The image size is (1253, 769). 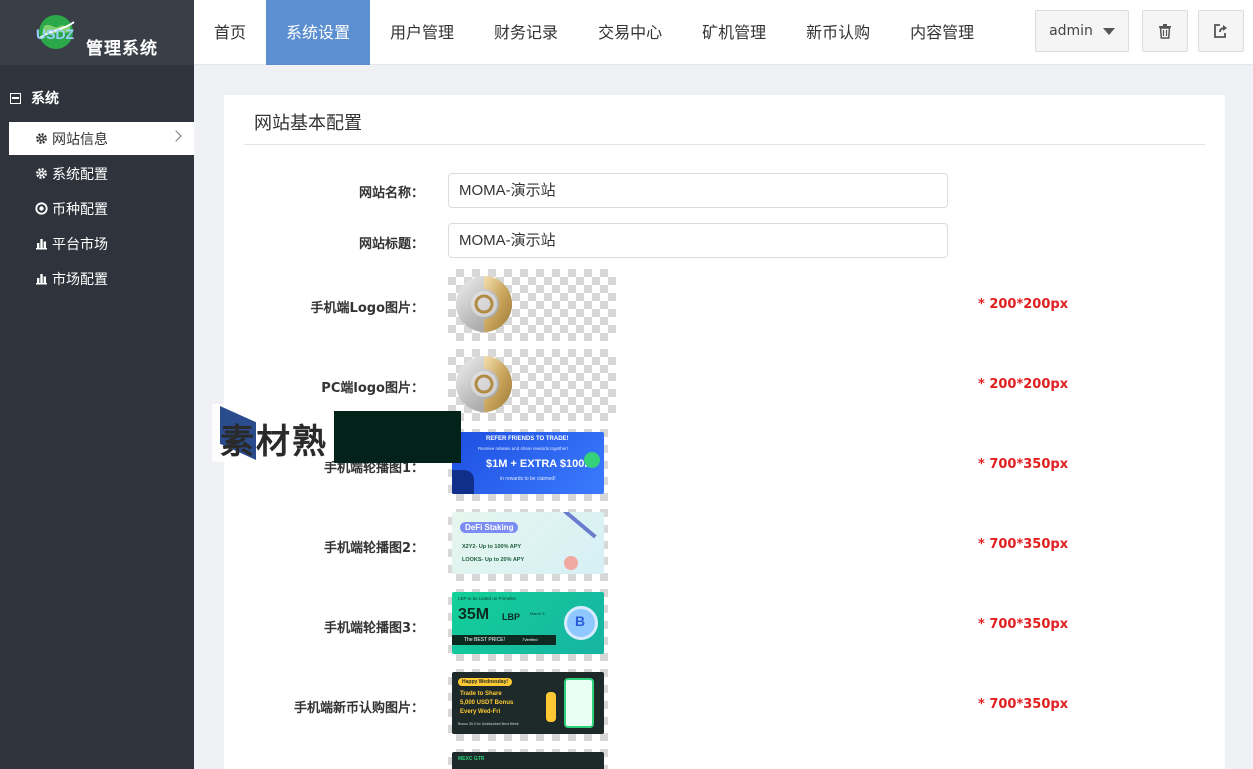 I want to click on trash-icon, so click(x=1165, y=31).